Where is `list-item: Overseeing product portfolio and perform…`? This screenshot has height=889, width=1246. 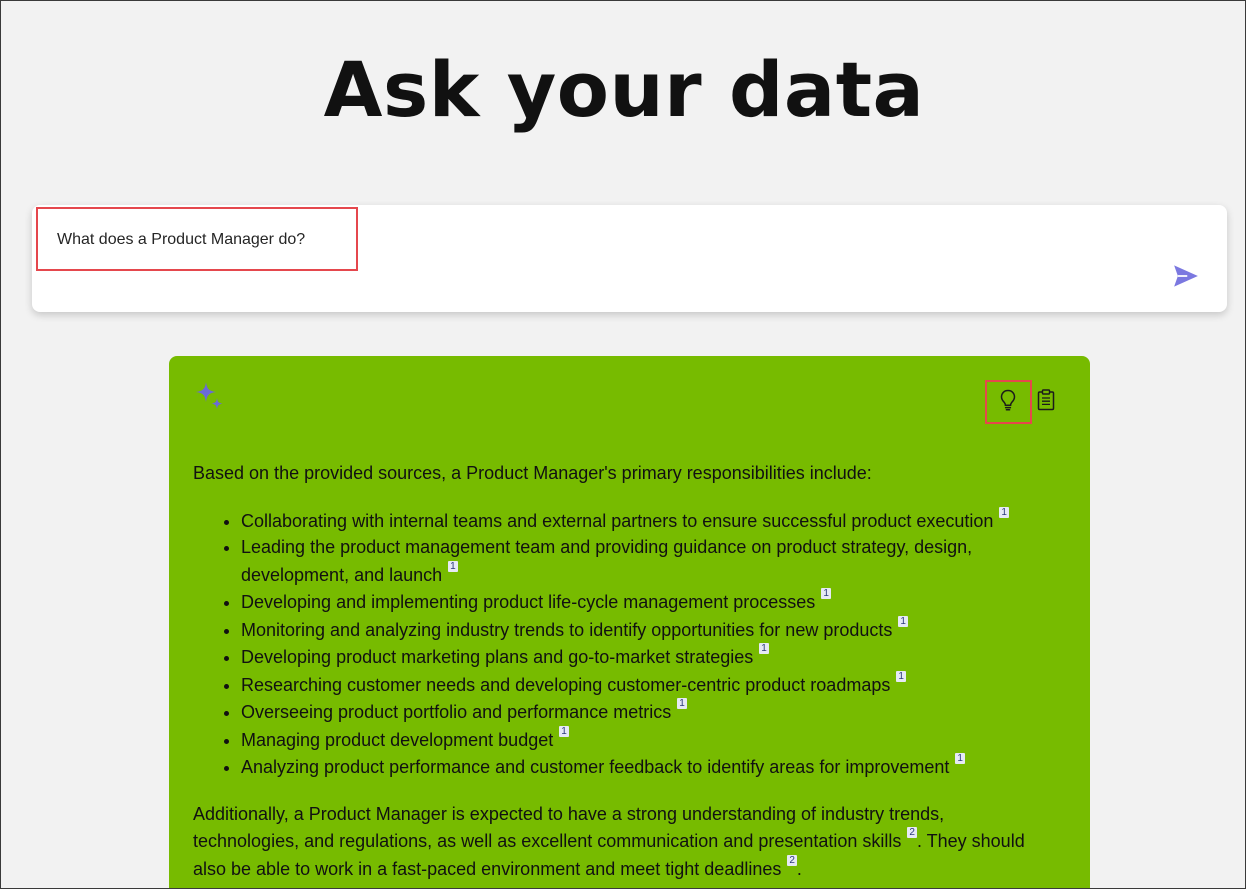
list-item: Overseeing product portfolio and perform… is located at coordinates (647, 712).